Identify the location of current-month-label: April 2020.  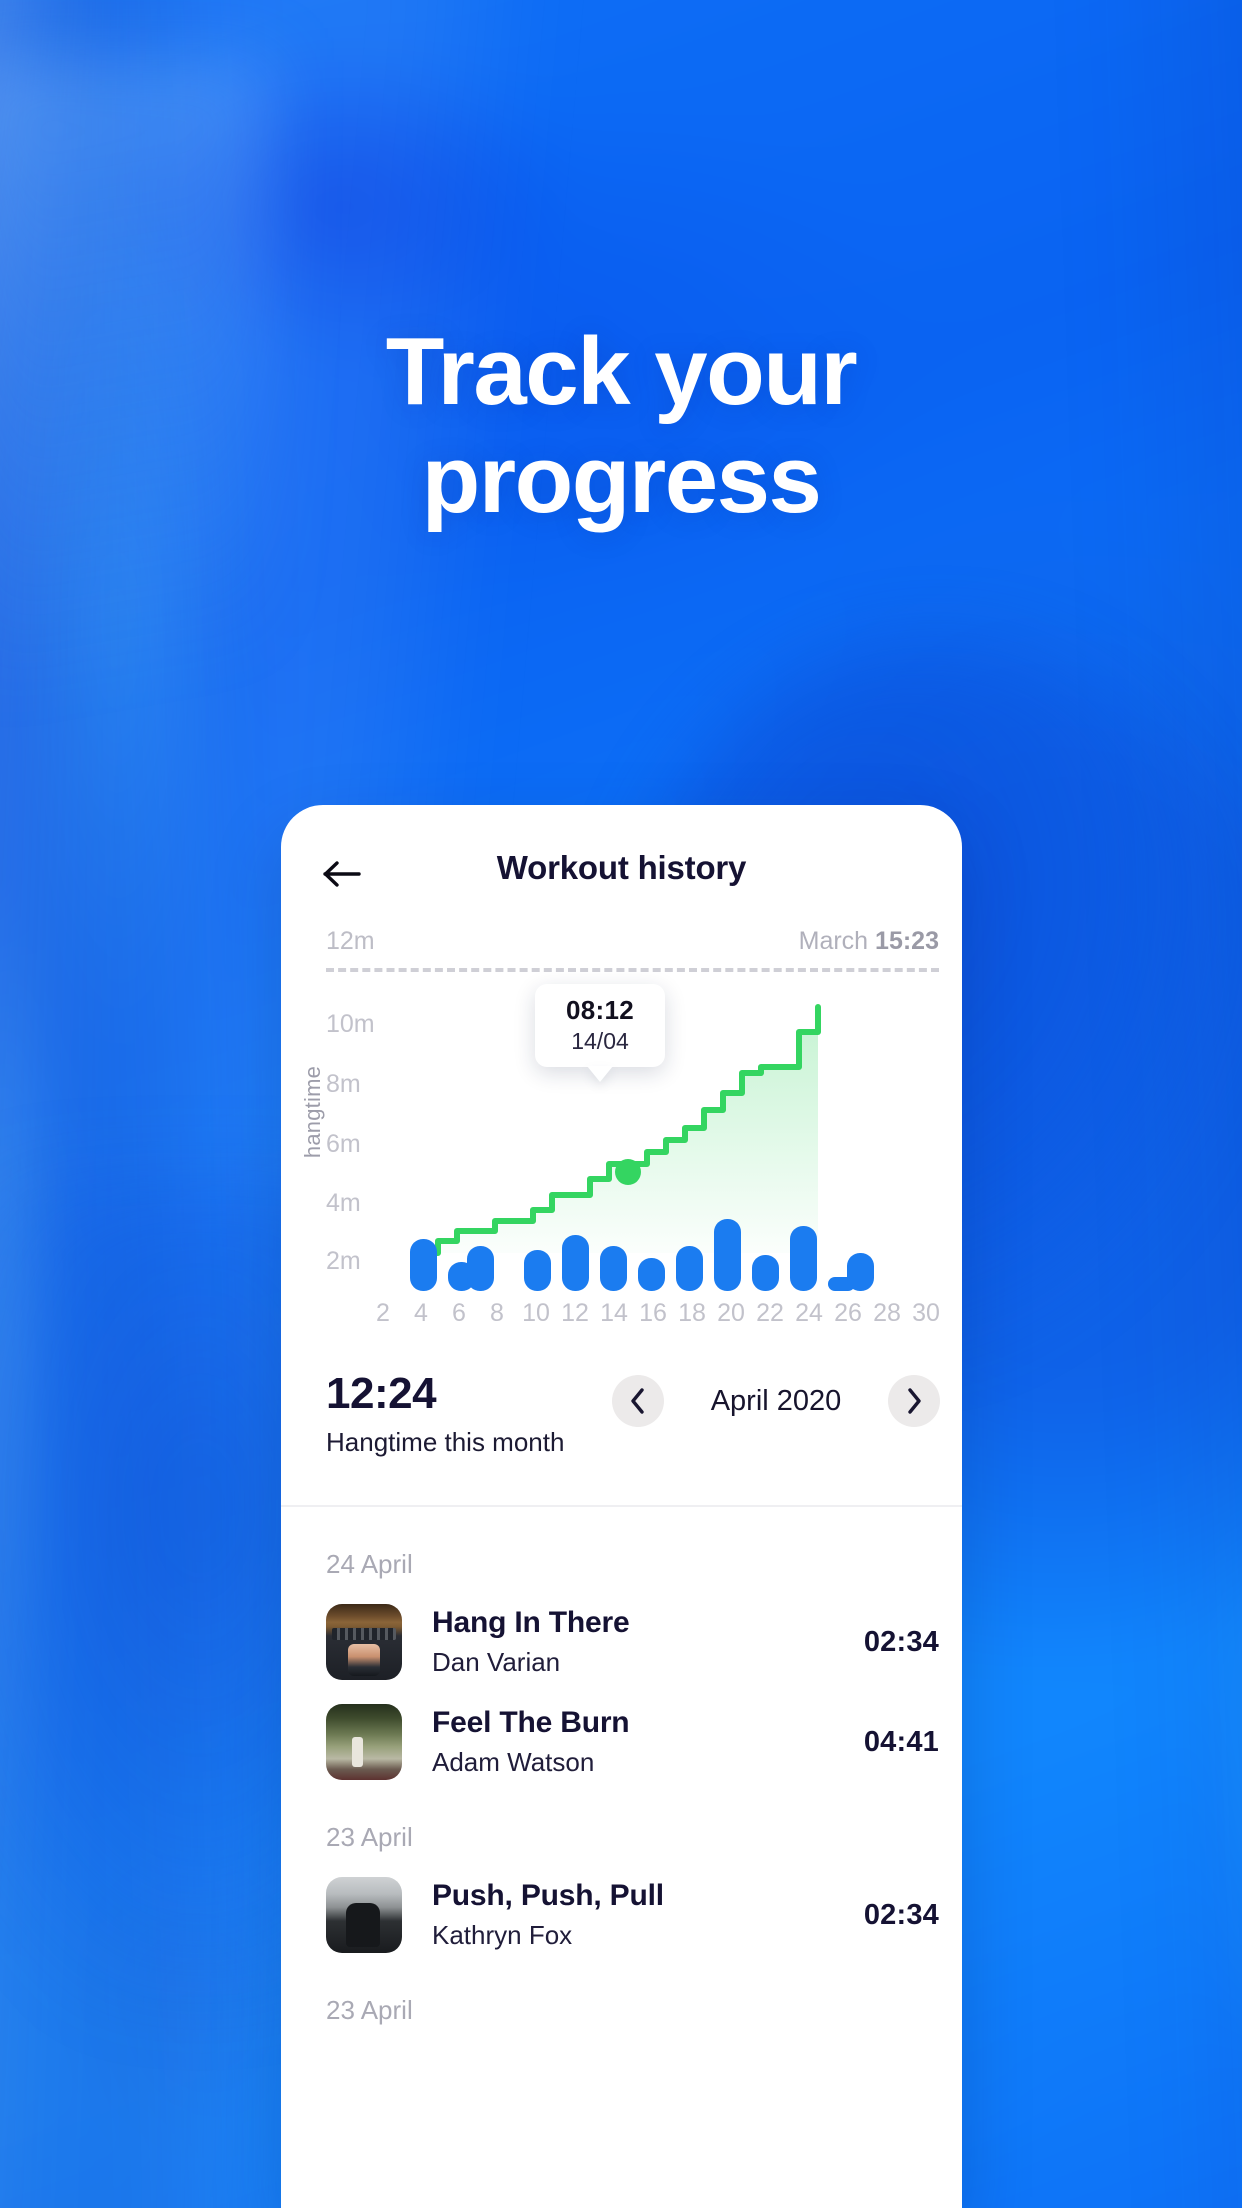
(776, 1400).